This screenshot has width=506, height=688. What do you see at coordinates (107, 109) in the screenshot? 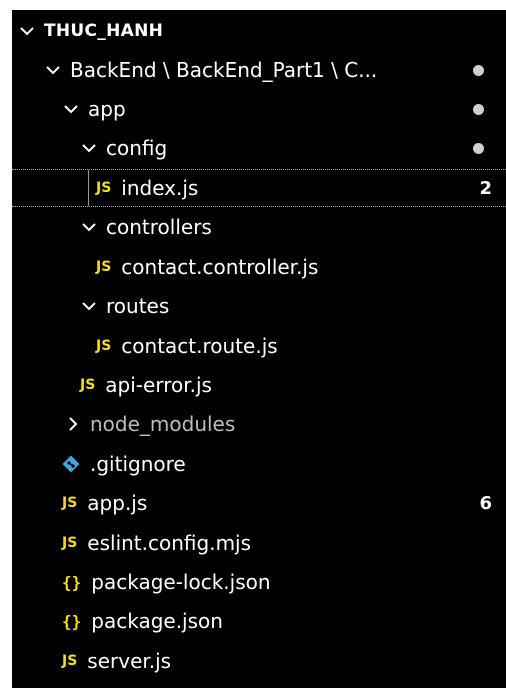
I see `folder-label: app` at bounding box center [107, 109].